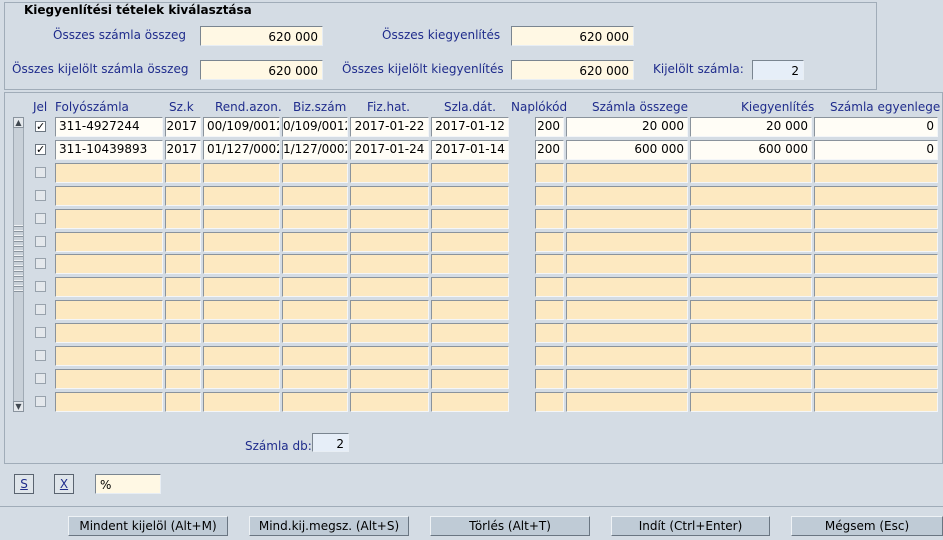 This screenshot has height=540, width=943. What do you see at coordinates (261, 70) in the screenshot?
I see `selected-invoice-amount-field: 620 000` at bounding box center [261, 70].